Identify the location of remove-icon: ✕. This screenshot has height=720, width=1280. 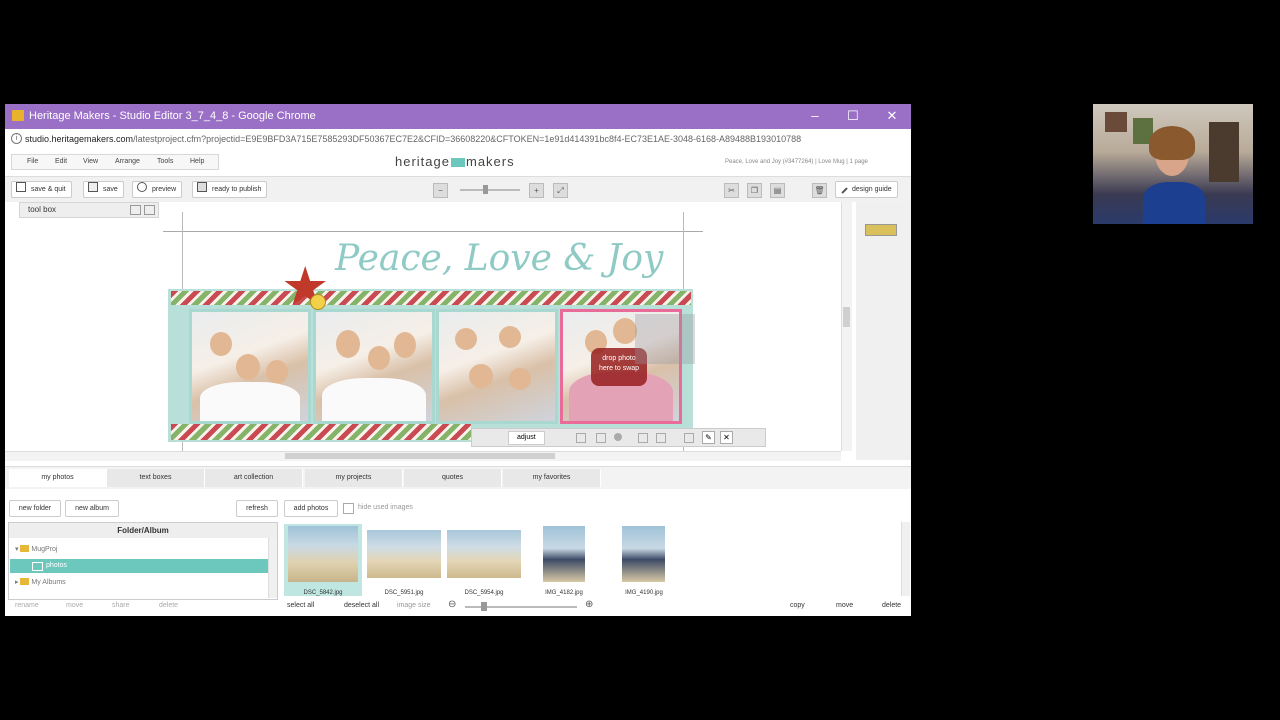
(726, 437).